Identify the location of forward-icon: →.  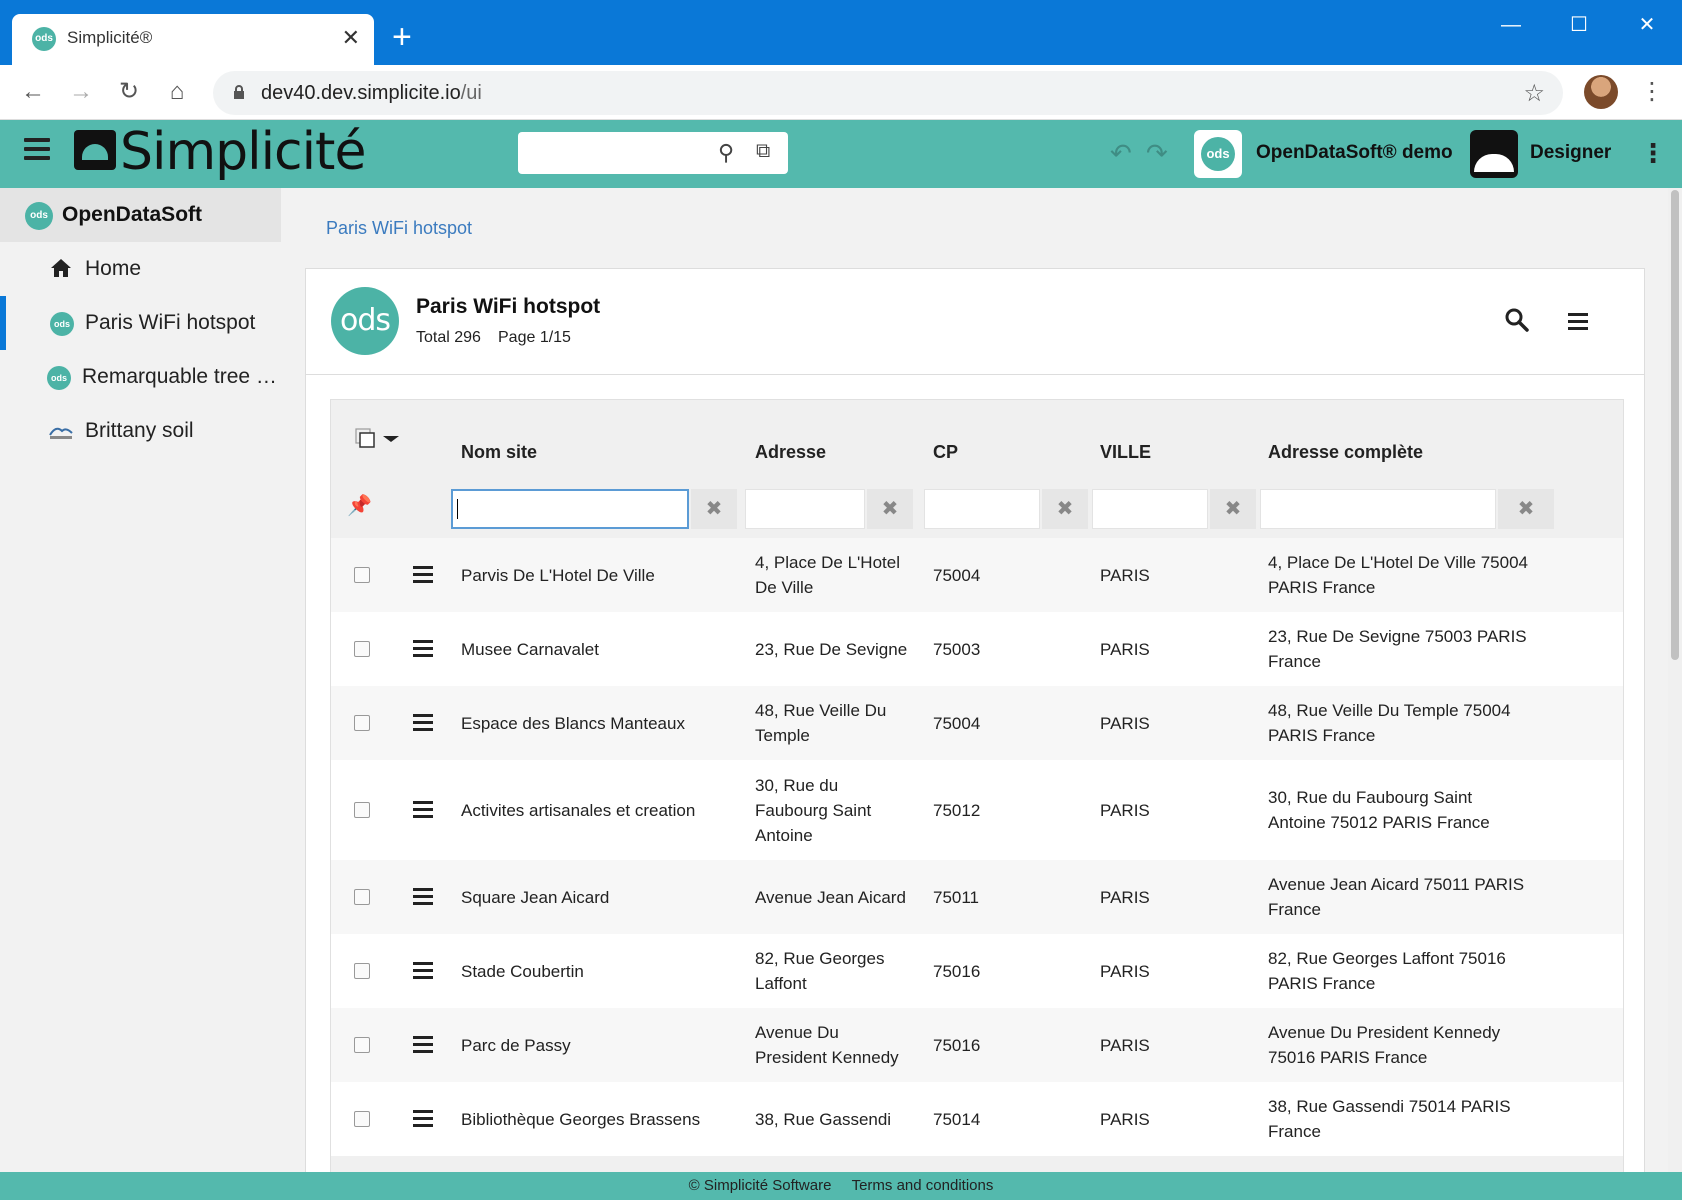
(81, 92).